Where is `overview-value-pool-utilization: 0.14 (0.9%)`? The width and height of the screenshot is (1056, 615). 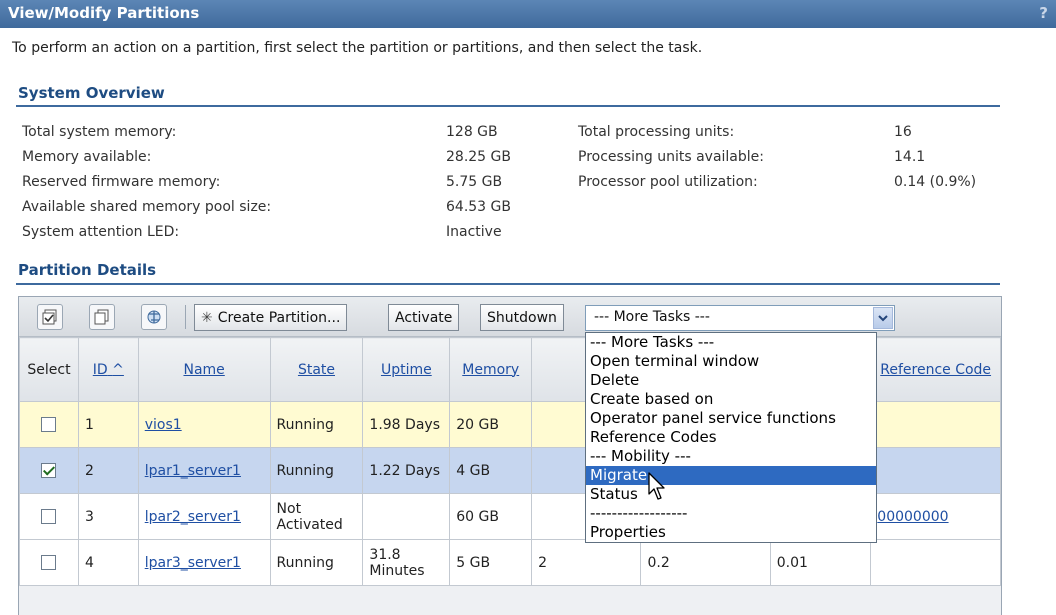 overview-value-pool-utilization: 0.14 (0.9%) is located at coordinates (935, 182).